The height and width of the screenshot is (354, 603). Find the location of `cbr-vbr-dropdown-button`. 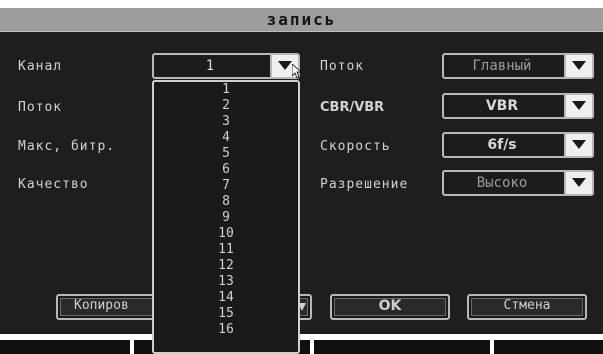

cbr-vbr-dropdown-button is located at coordinates (578, 106).